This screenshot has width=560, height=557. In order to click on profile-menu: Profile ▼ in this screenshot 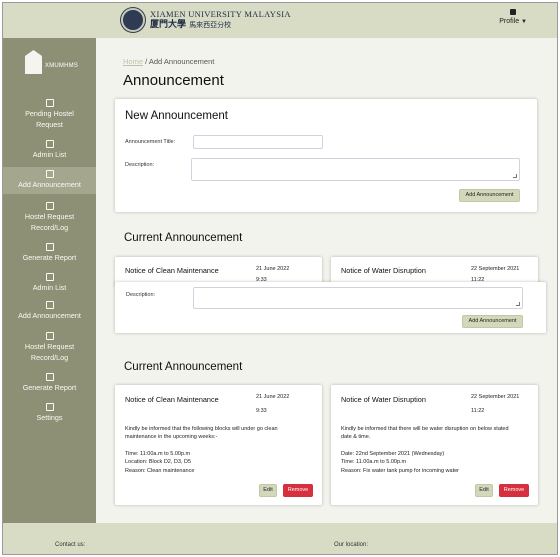, I will do `click(513, 17)`.